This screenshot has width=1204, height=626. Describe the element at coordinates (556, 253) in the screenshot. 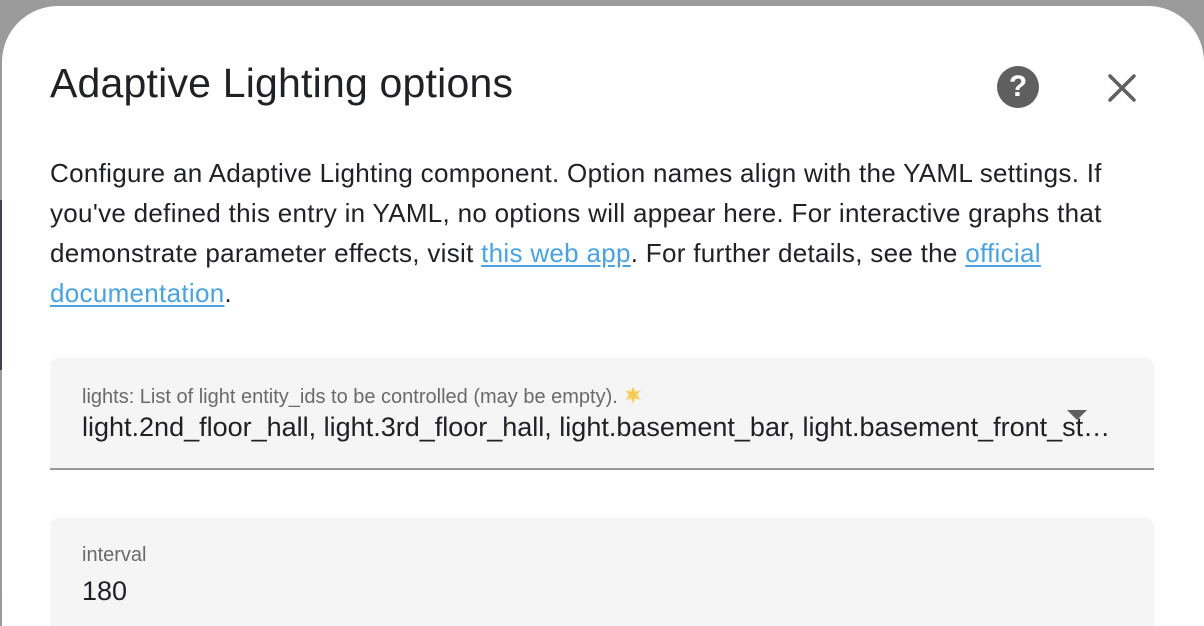

I see `web-app-link: this web app` at that location.